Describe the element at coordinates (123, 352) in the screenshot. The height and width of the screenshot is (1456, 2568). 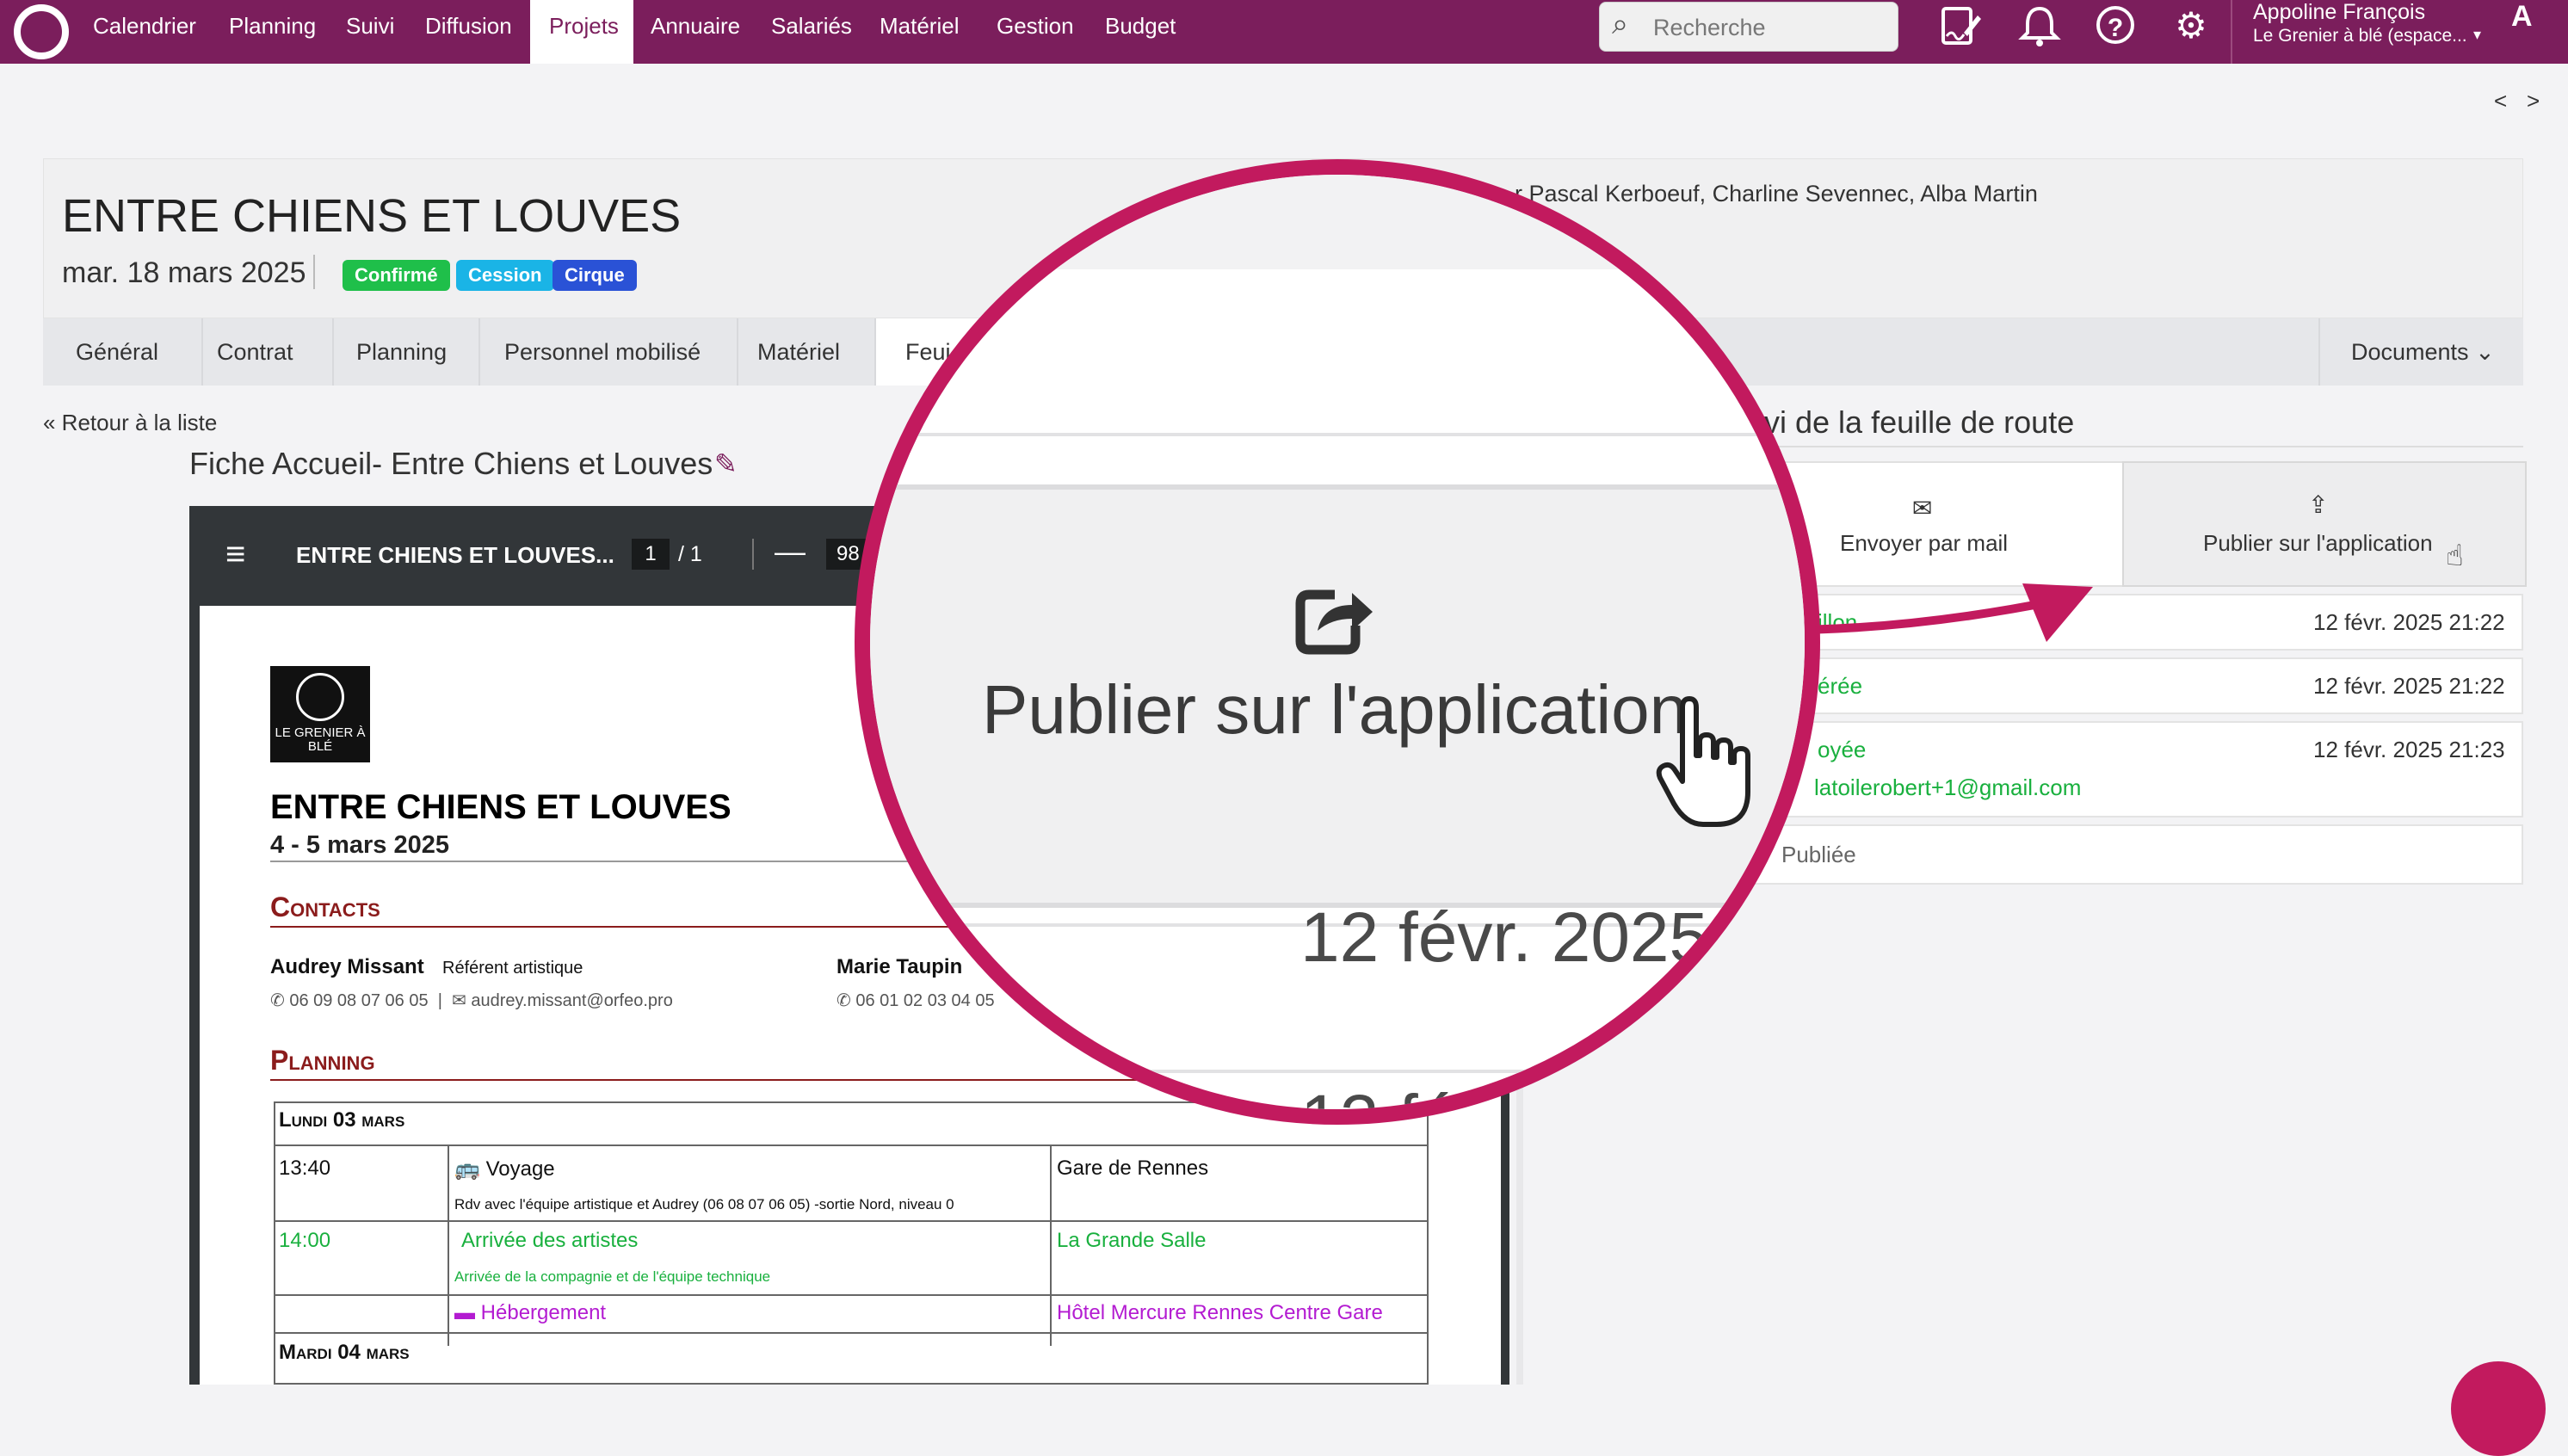
I see `tab-general: Général` at that location.